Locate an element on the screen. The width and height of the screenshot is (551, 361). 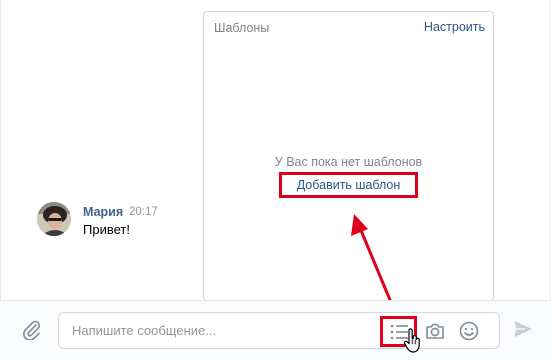
hand-cursor-icon is located at coordinates (412, 340).